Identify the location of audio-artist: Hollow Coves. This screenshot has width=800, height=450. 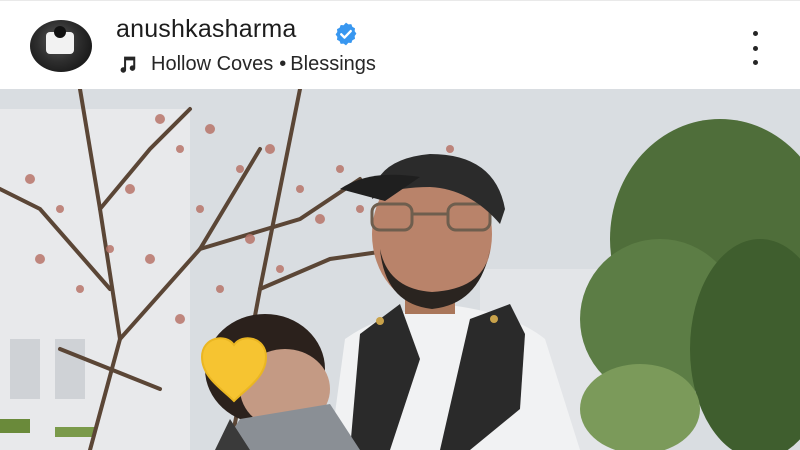
(212, 63).